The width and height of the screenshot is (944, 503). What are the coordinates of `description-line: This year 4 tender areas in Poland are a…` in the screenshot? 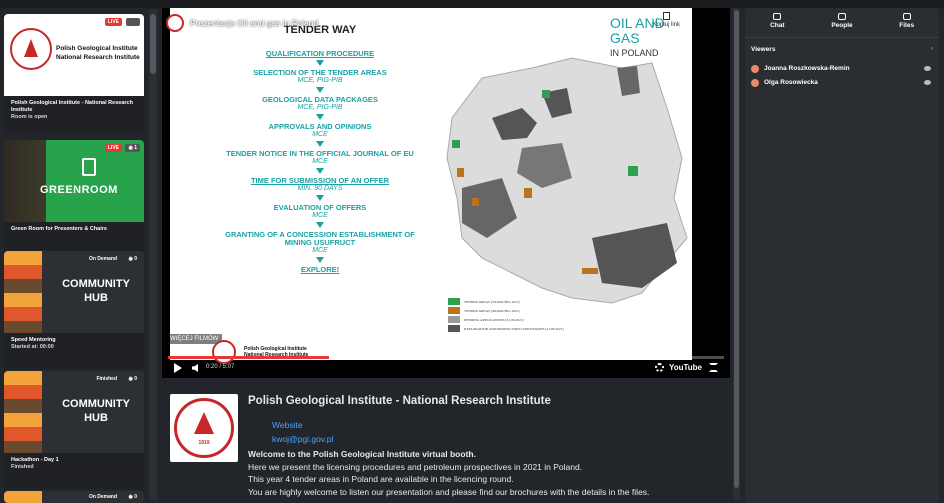 It's located at (381, 479).